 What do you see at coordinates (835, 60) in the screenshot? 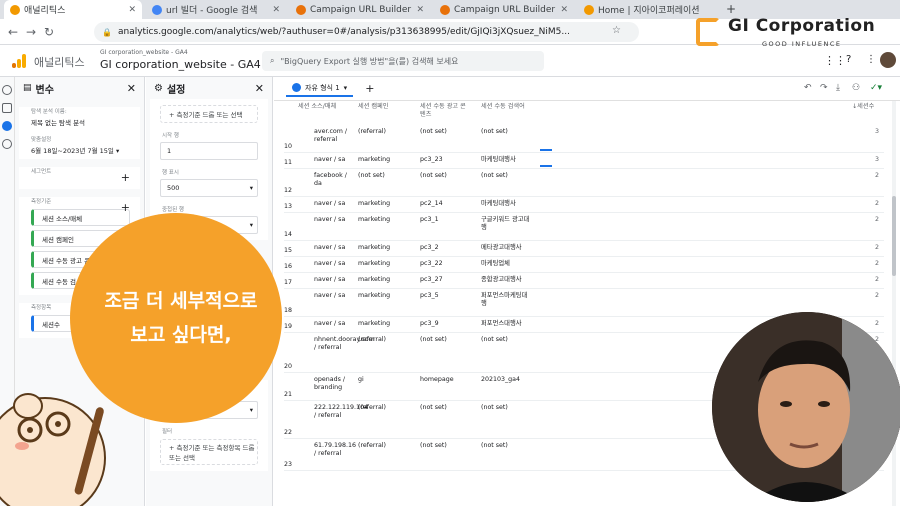
I see `apps-icon: ⋮⋮` at bounding box center [835, 60].